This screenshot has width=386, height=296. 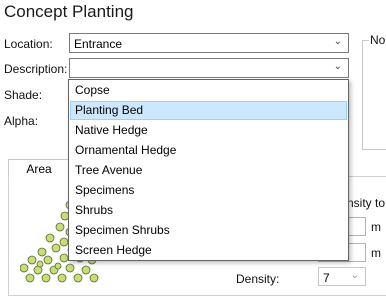 What do you see at coordinates (208, 110) in the screenshot?
I see `dropdown-option-planting-bed: Planting Bed` at bounding box center [208, 110].